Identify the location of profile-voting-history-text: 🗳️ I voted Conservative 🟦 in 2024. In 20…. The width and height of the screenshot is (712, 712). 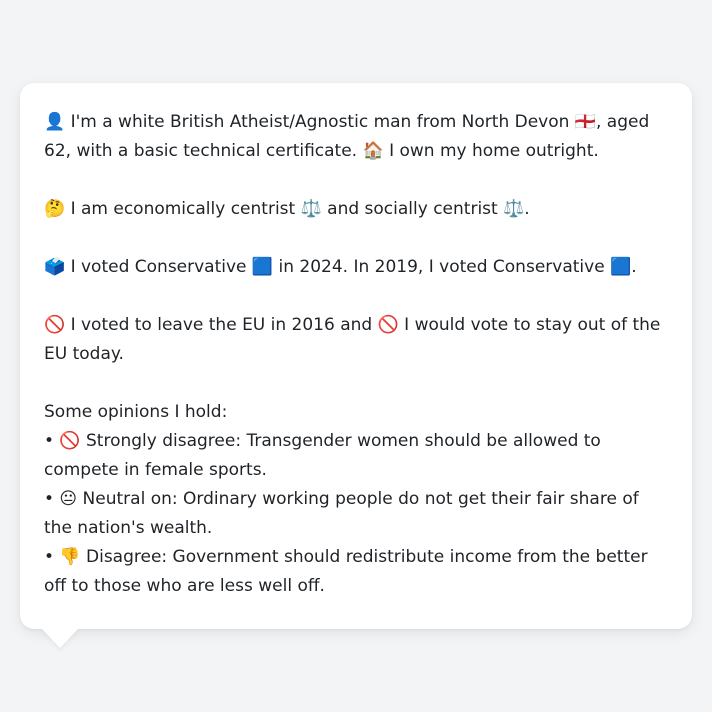
(340, 267).